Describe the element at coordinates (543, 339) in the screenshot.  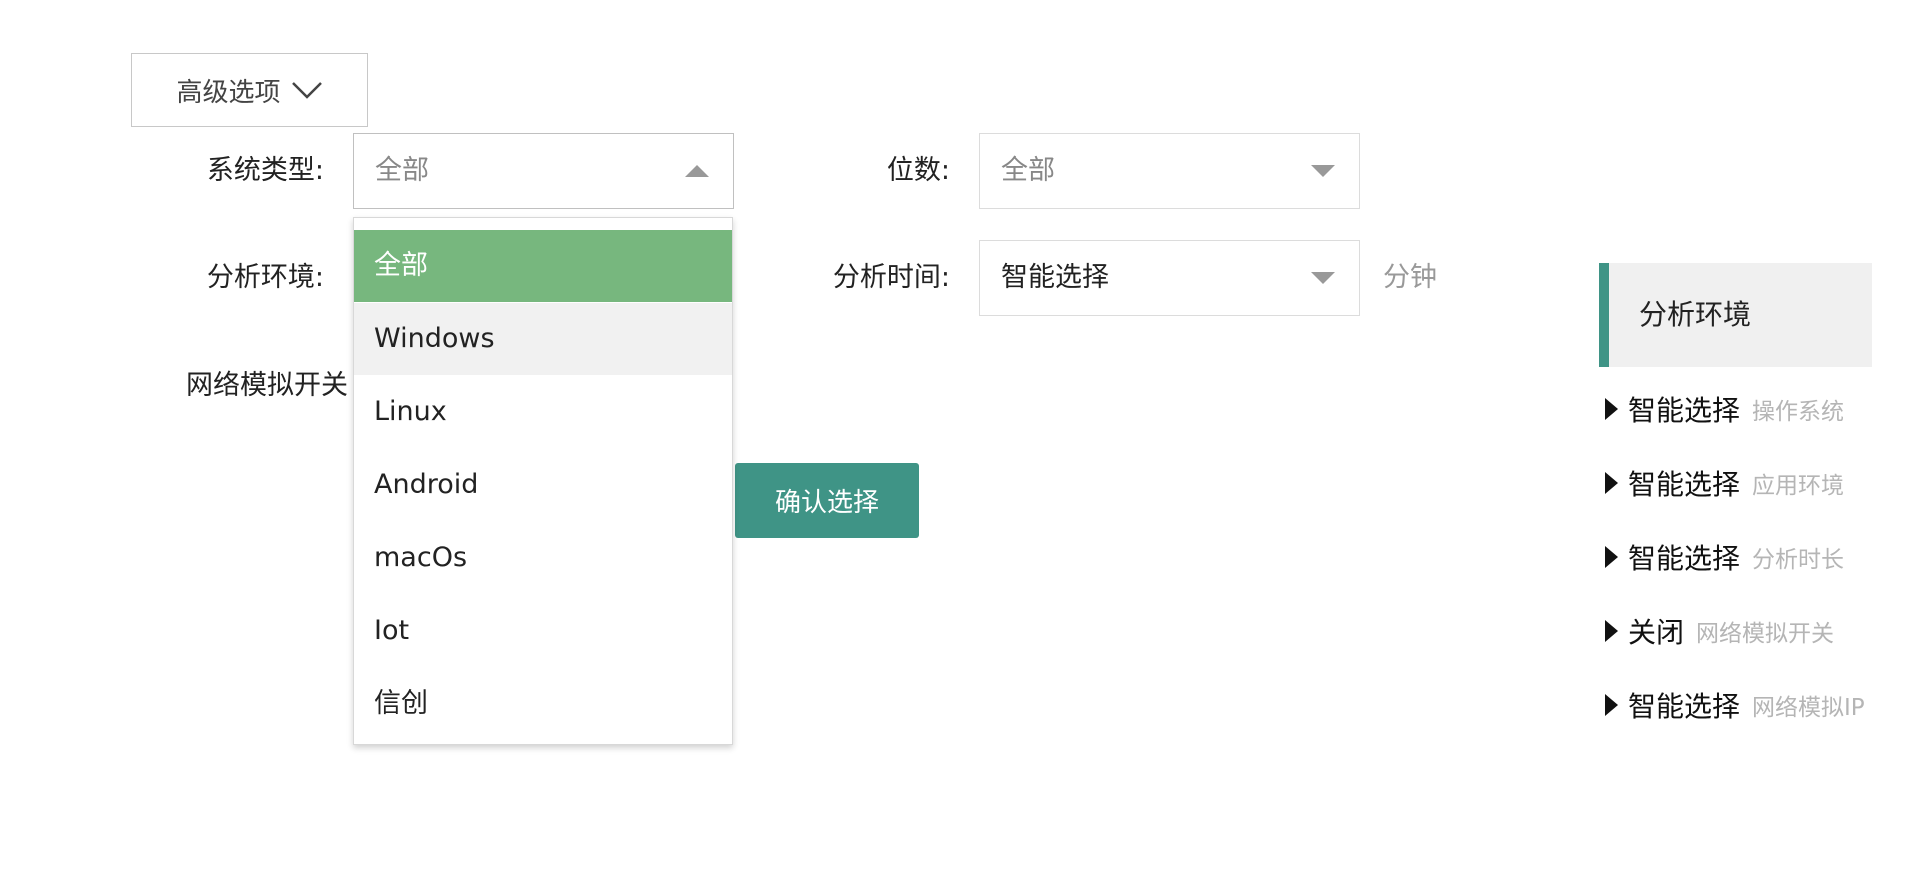
I see `dropdown-option-windows: Windows` at that location.